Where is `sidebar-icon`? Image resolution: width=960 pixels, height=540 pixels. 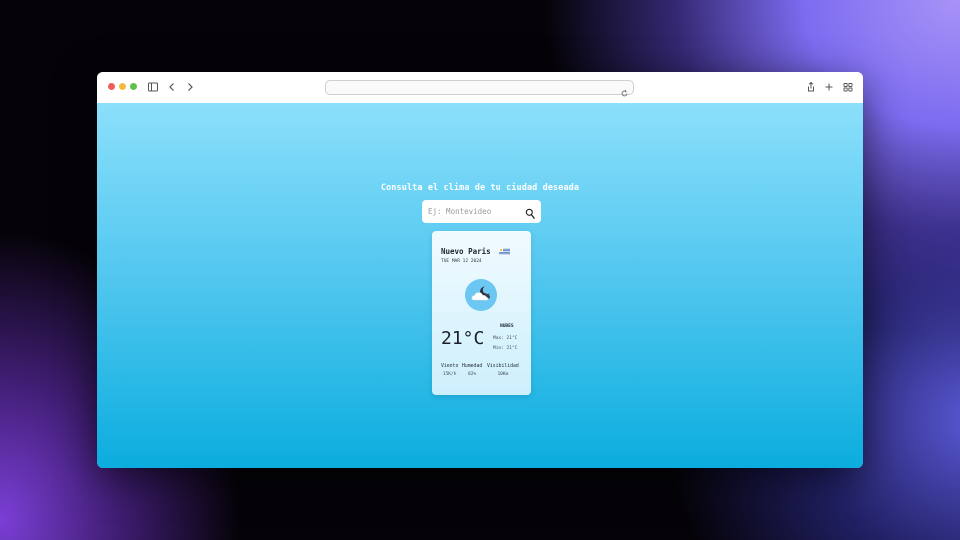
sidebar-icon is located at coordinates (153, 87).